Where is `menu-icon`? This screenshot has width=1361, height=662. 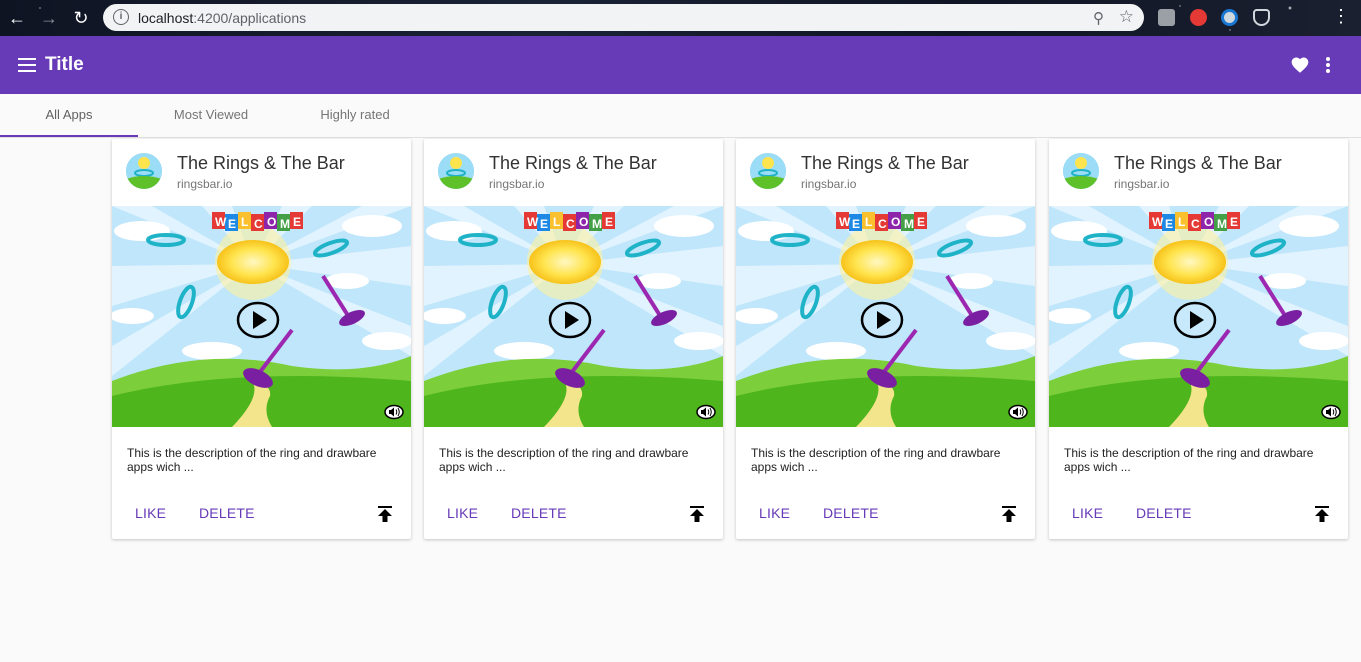 menu-icon is located at coordinates (27, 65).